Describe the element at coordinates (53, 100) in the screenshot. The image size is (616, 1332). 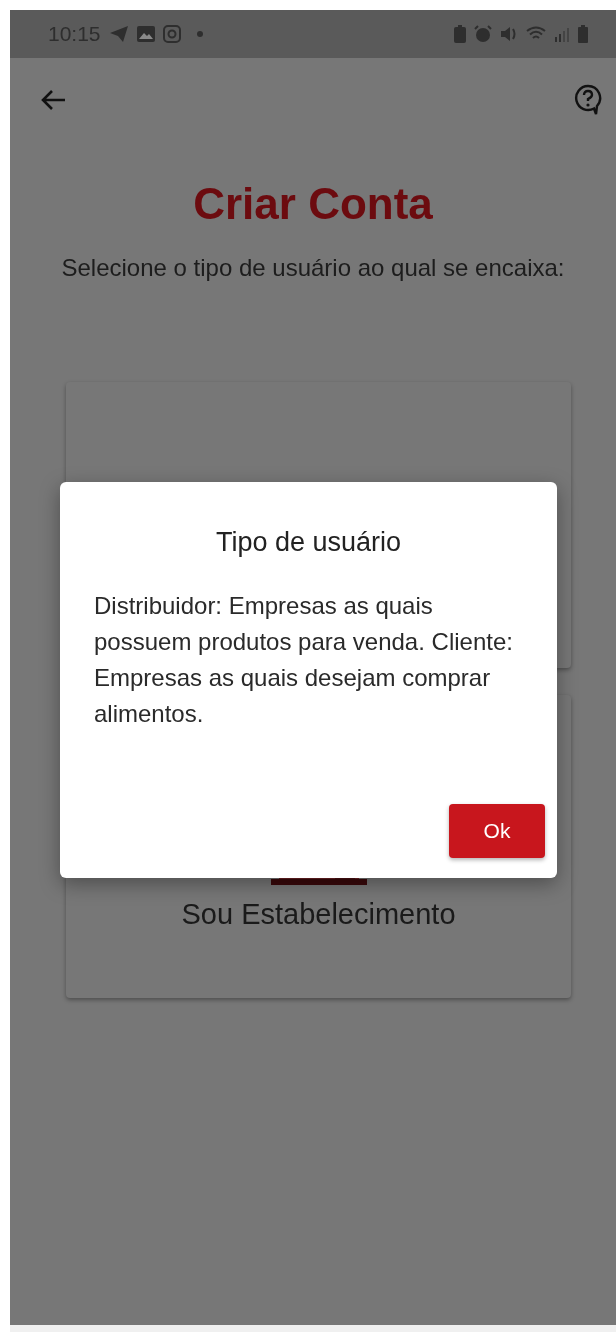
I see `back-arrow-icon` at that location.